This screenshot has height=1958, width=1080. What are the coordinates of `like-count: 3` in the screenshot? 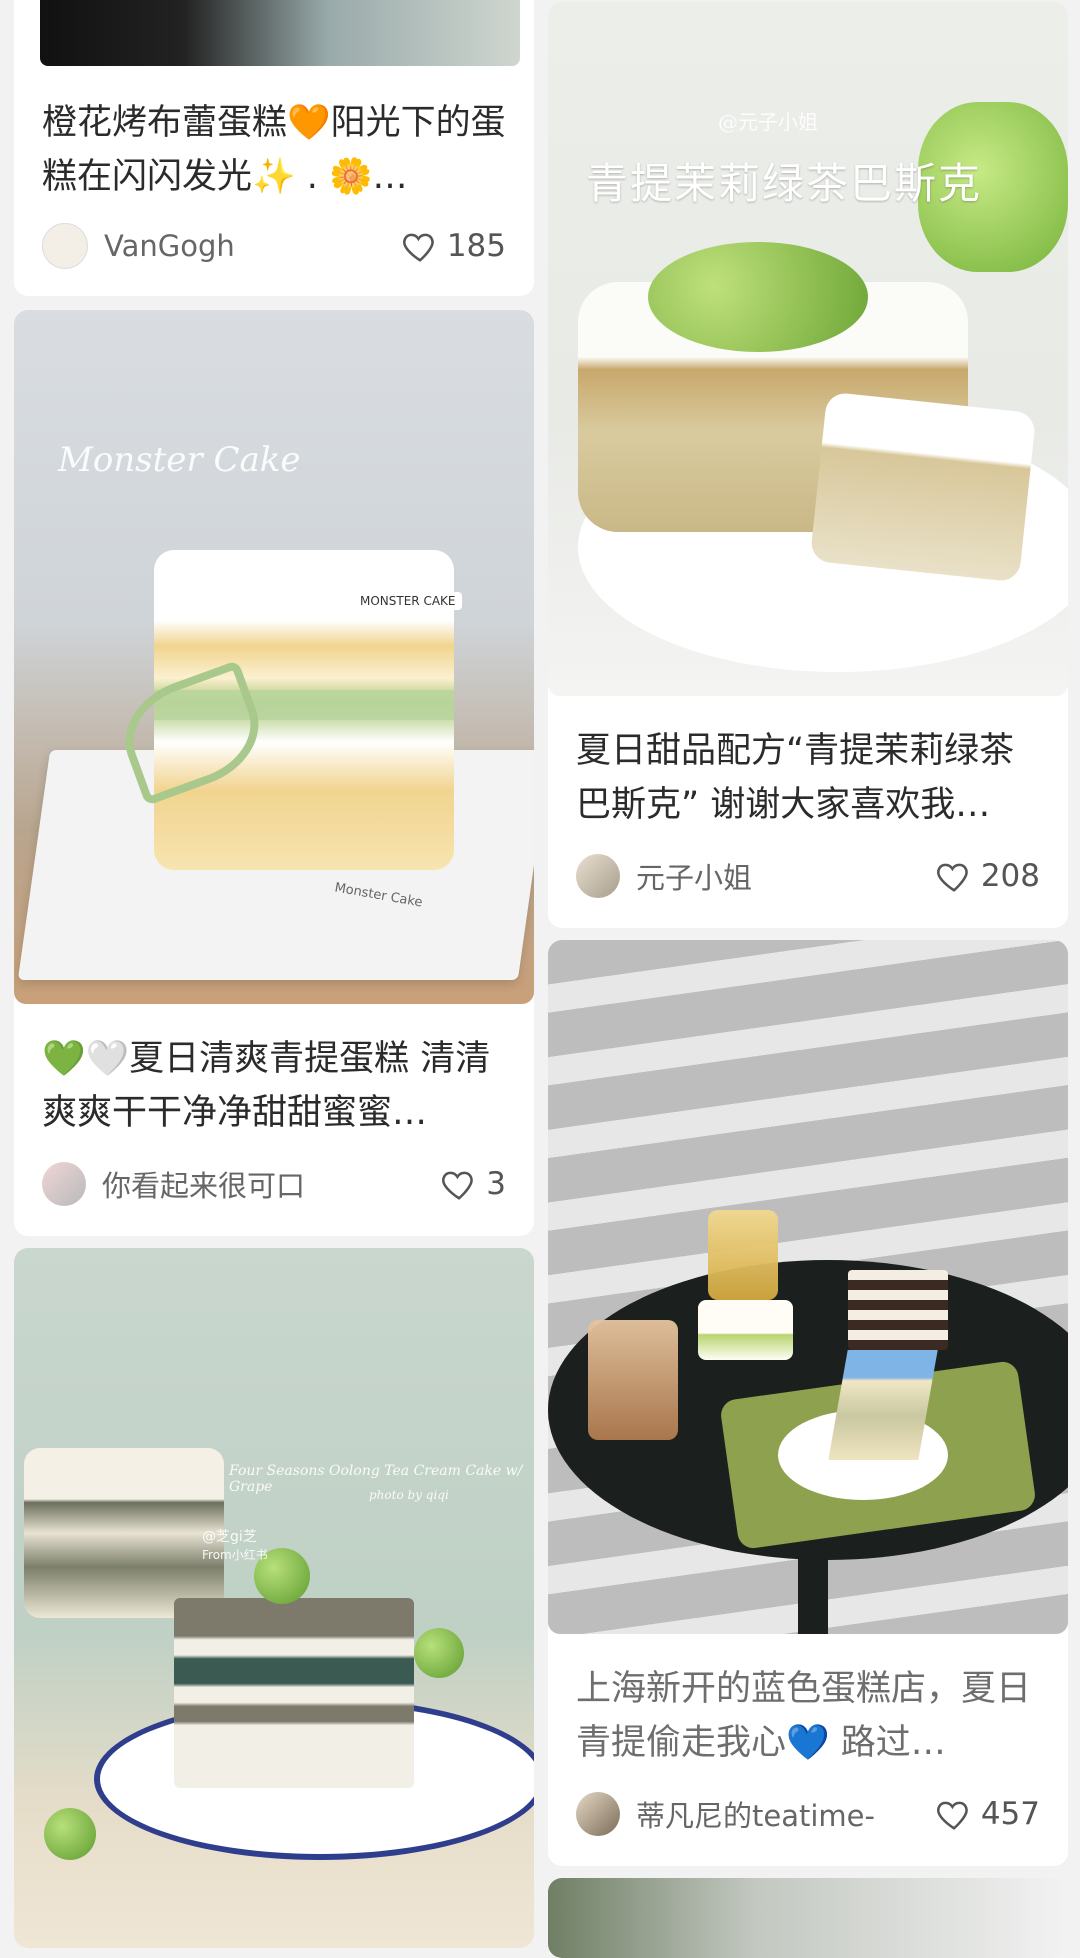 It's located at (496, 1184).